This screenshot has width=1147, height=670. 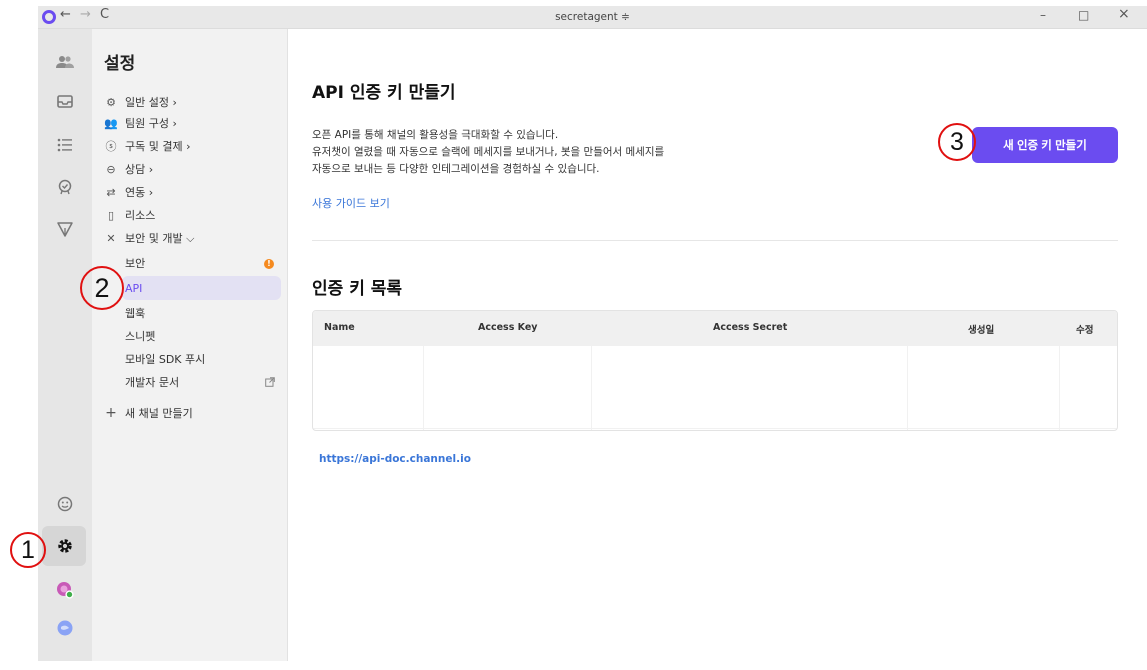 I want to click on sidebar-item-consult: ⊖ 상담 ›, so click(x=128, y=169).